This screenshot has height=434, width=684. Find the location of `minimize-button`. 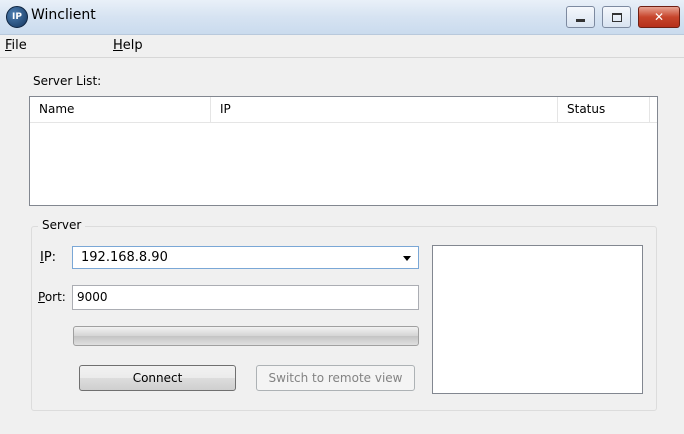

minimize-button is located at coordinates (580, 17).